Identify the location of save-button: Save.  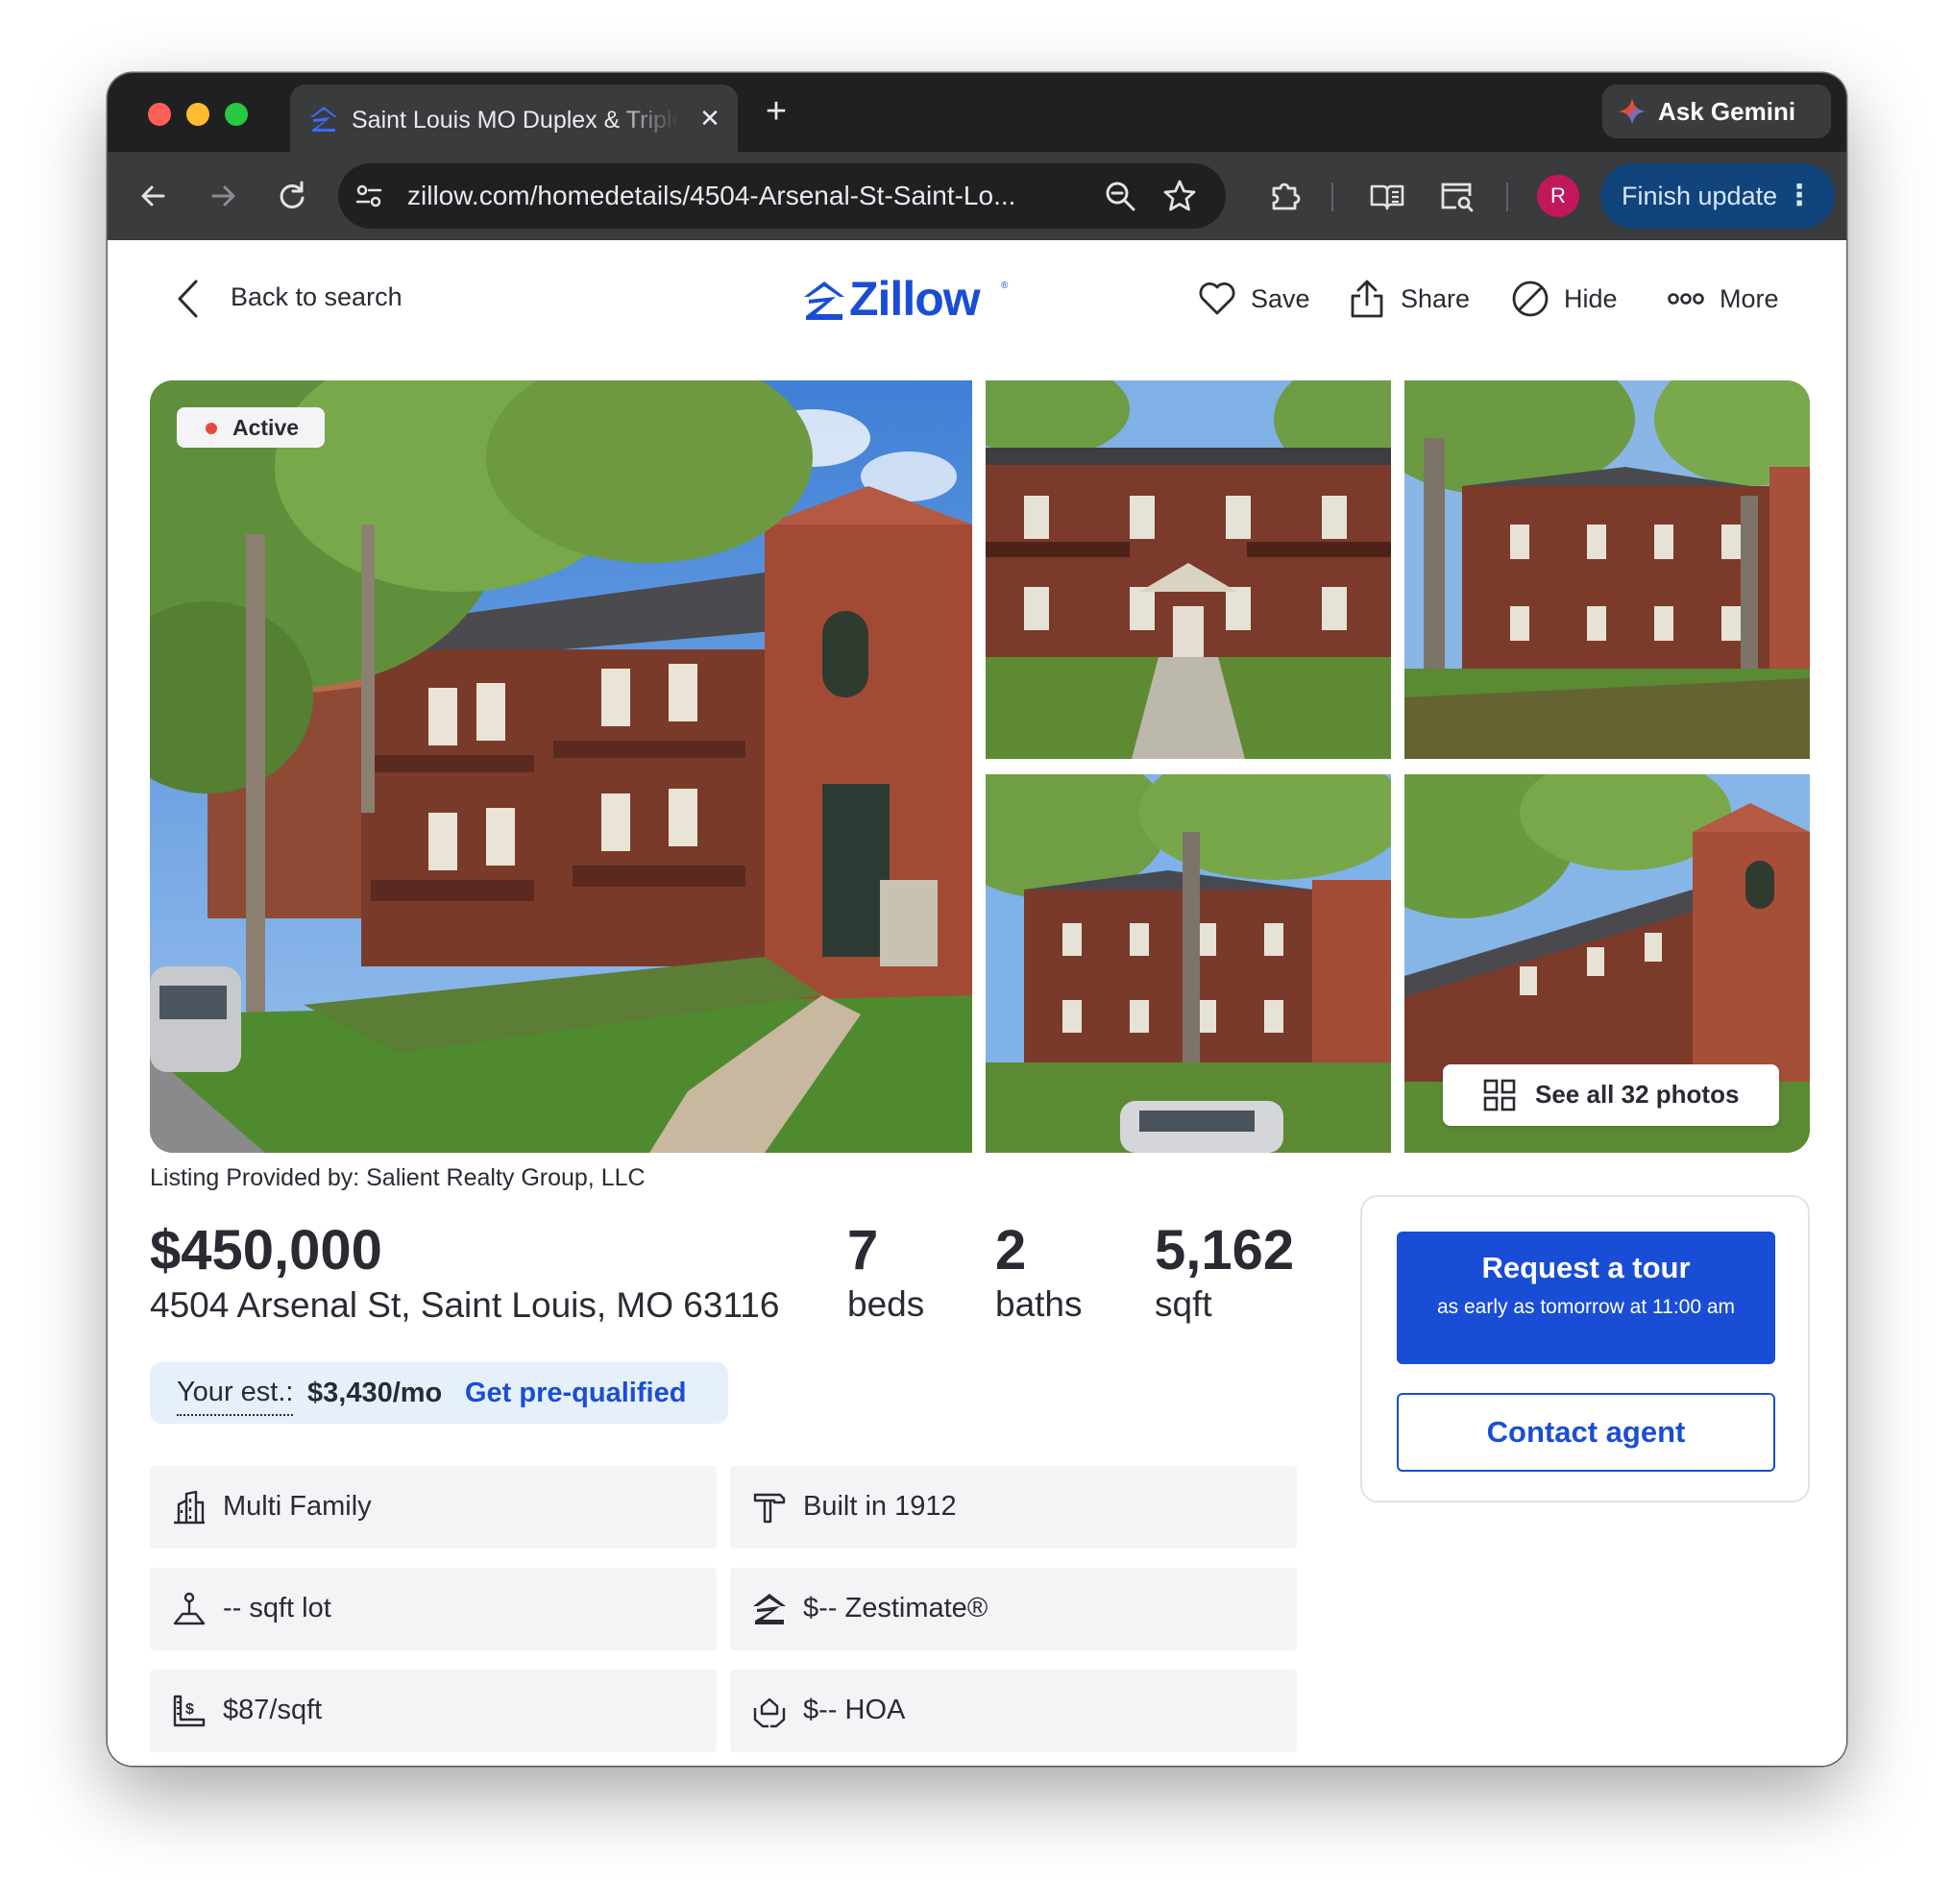
(1254, 299).